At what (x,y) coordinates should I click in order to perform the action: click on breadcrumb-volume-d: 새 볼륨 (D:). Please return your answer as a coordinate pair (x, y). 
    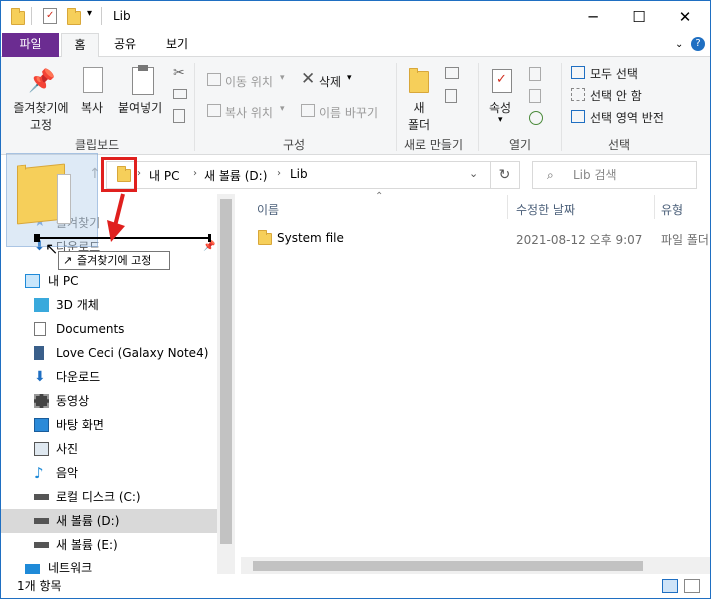
    Looking at the image, I should click on (235, 175).